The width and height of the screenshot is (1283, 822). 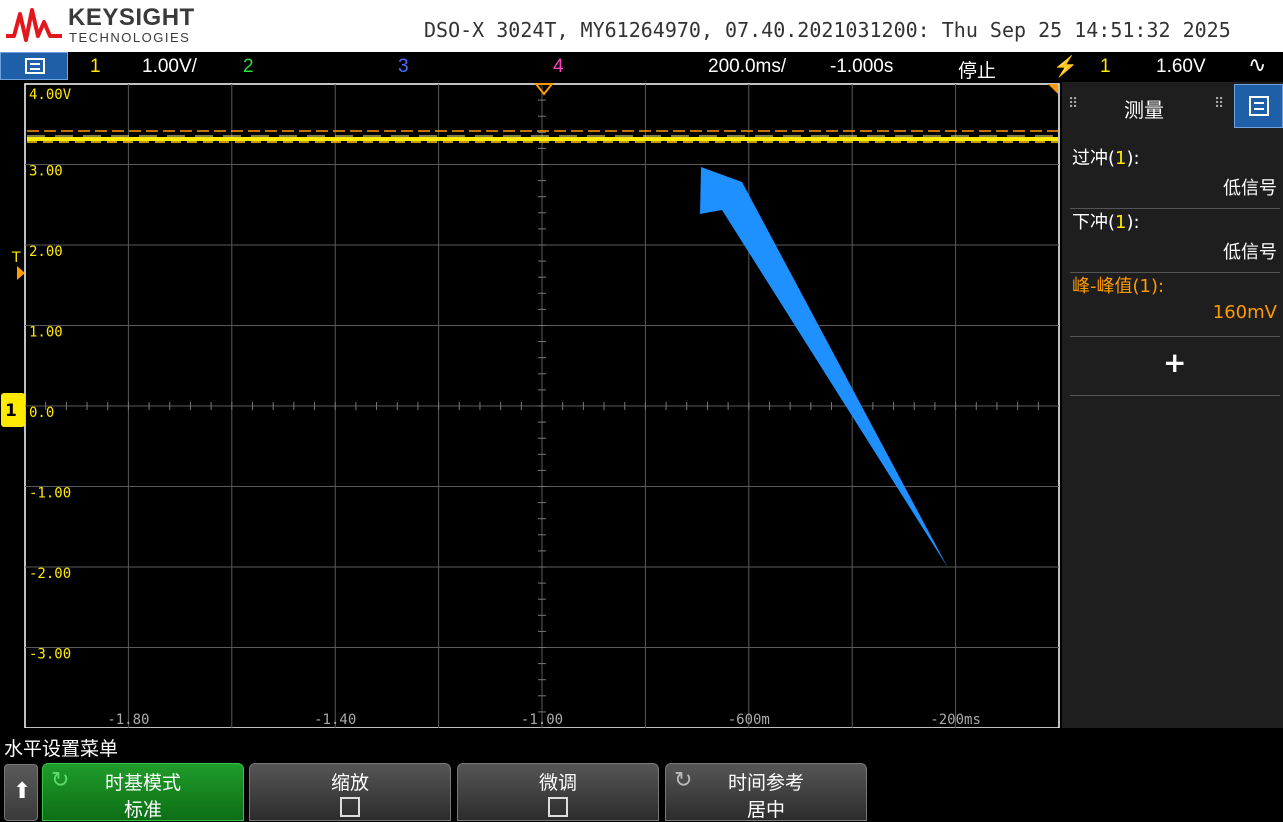 What do you see at coordinates (128, 720) in the screenshot?
I see `x-axis-tick-label: -1.80` at bounding box center [128, 720].